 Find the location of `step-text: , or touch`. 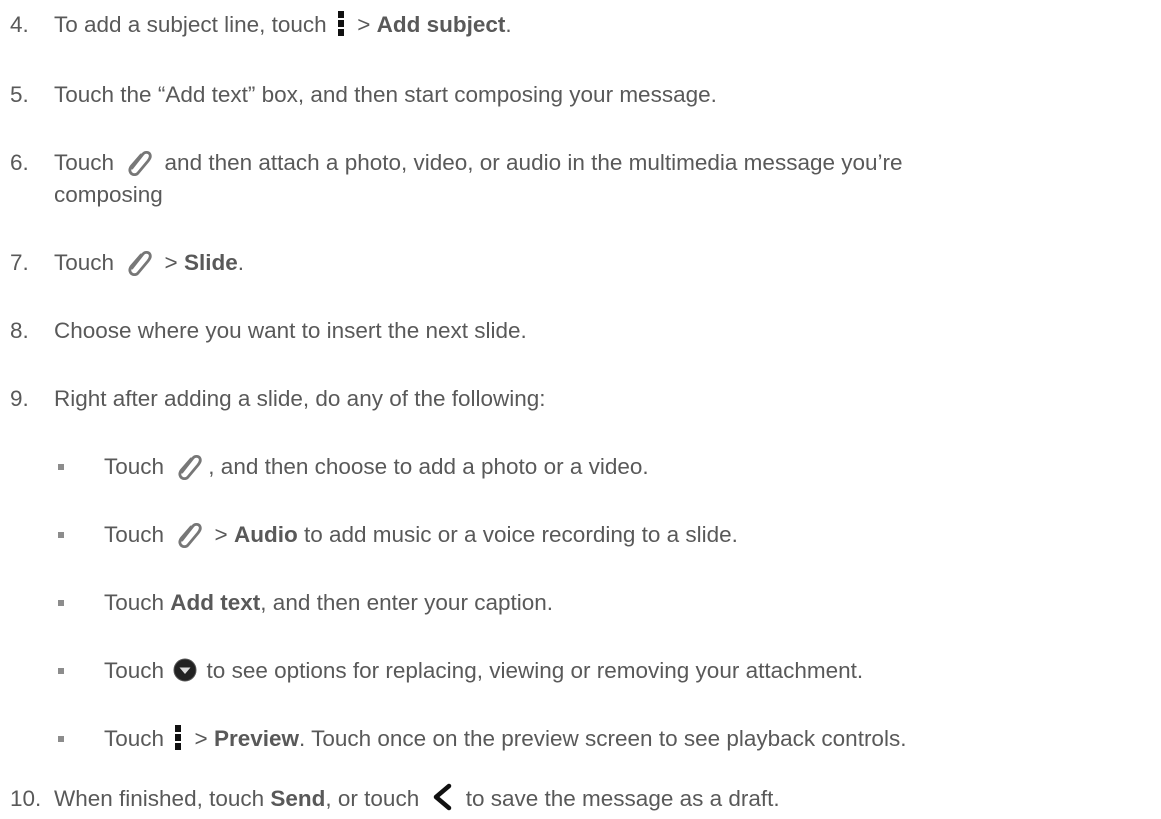

step-text: , or touch is located at coordinates (375, 798).